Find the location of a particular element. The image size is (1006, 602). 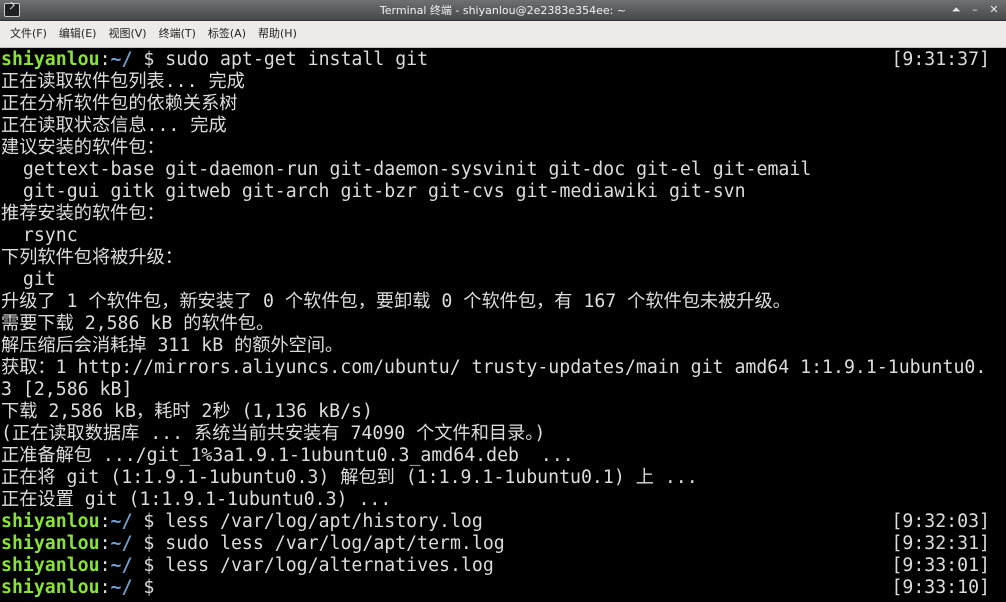

menu-file: 文件(F) is located at coordinates (28, 34).